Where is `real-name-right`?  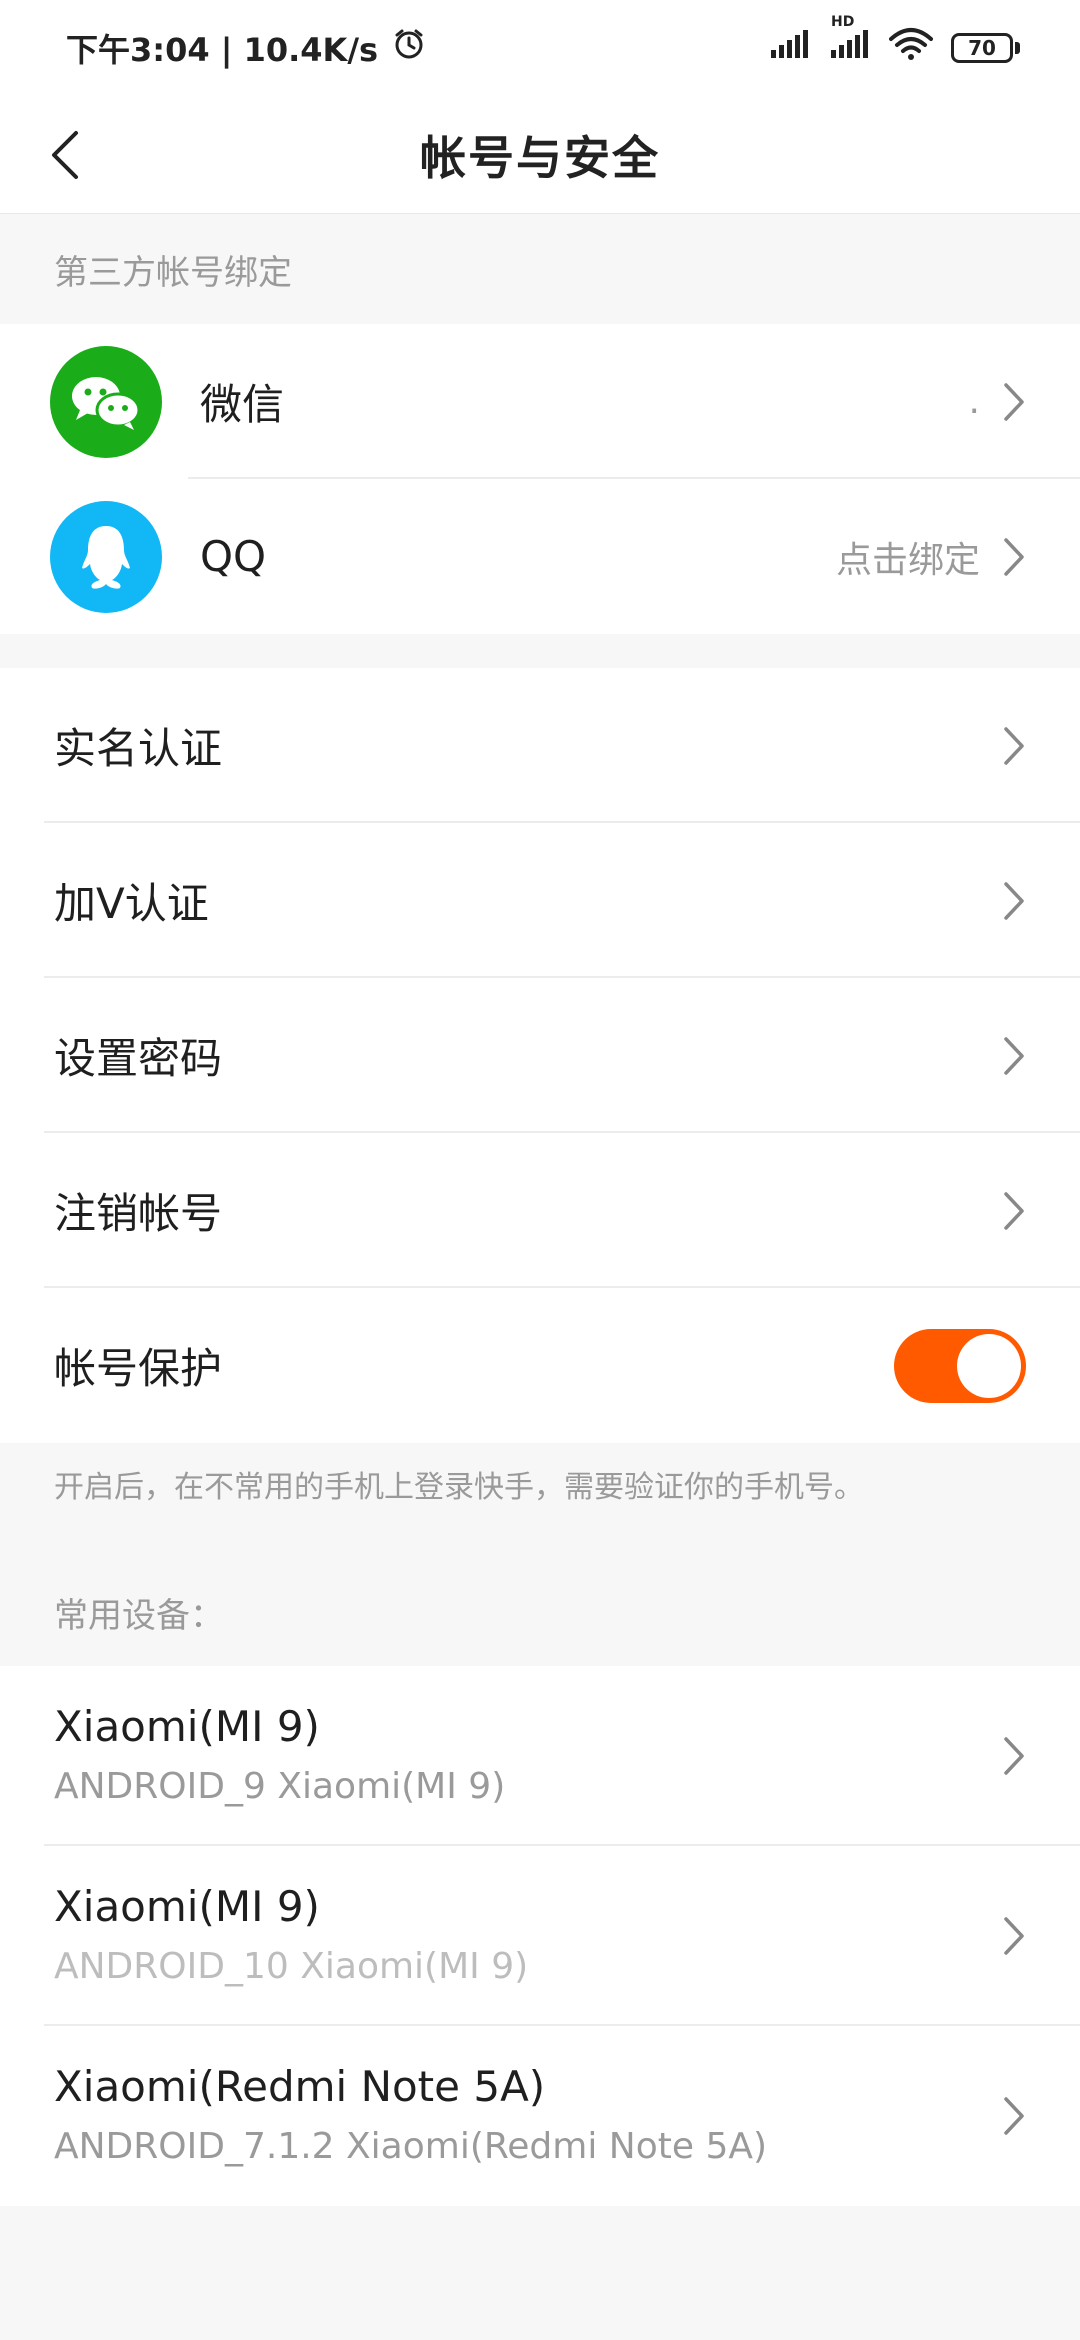
real-name-right is located at coordinates (1016, 745).